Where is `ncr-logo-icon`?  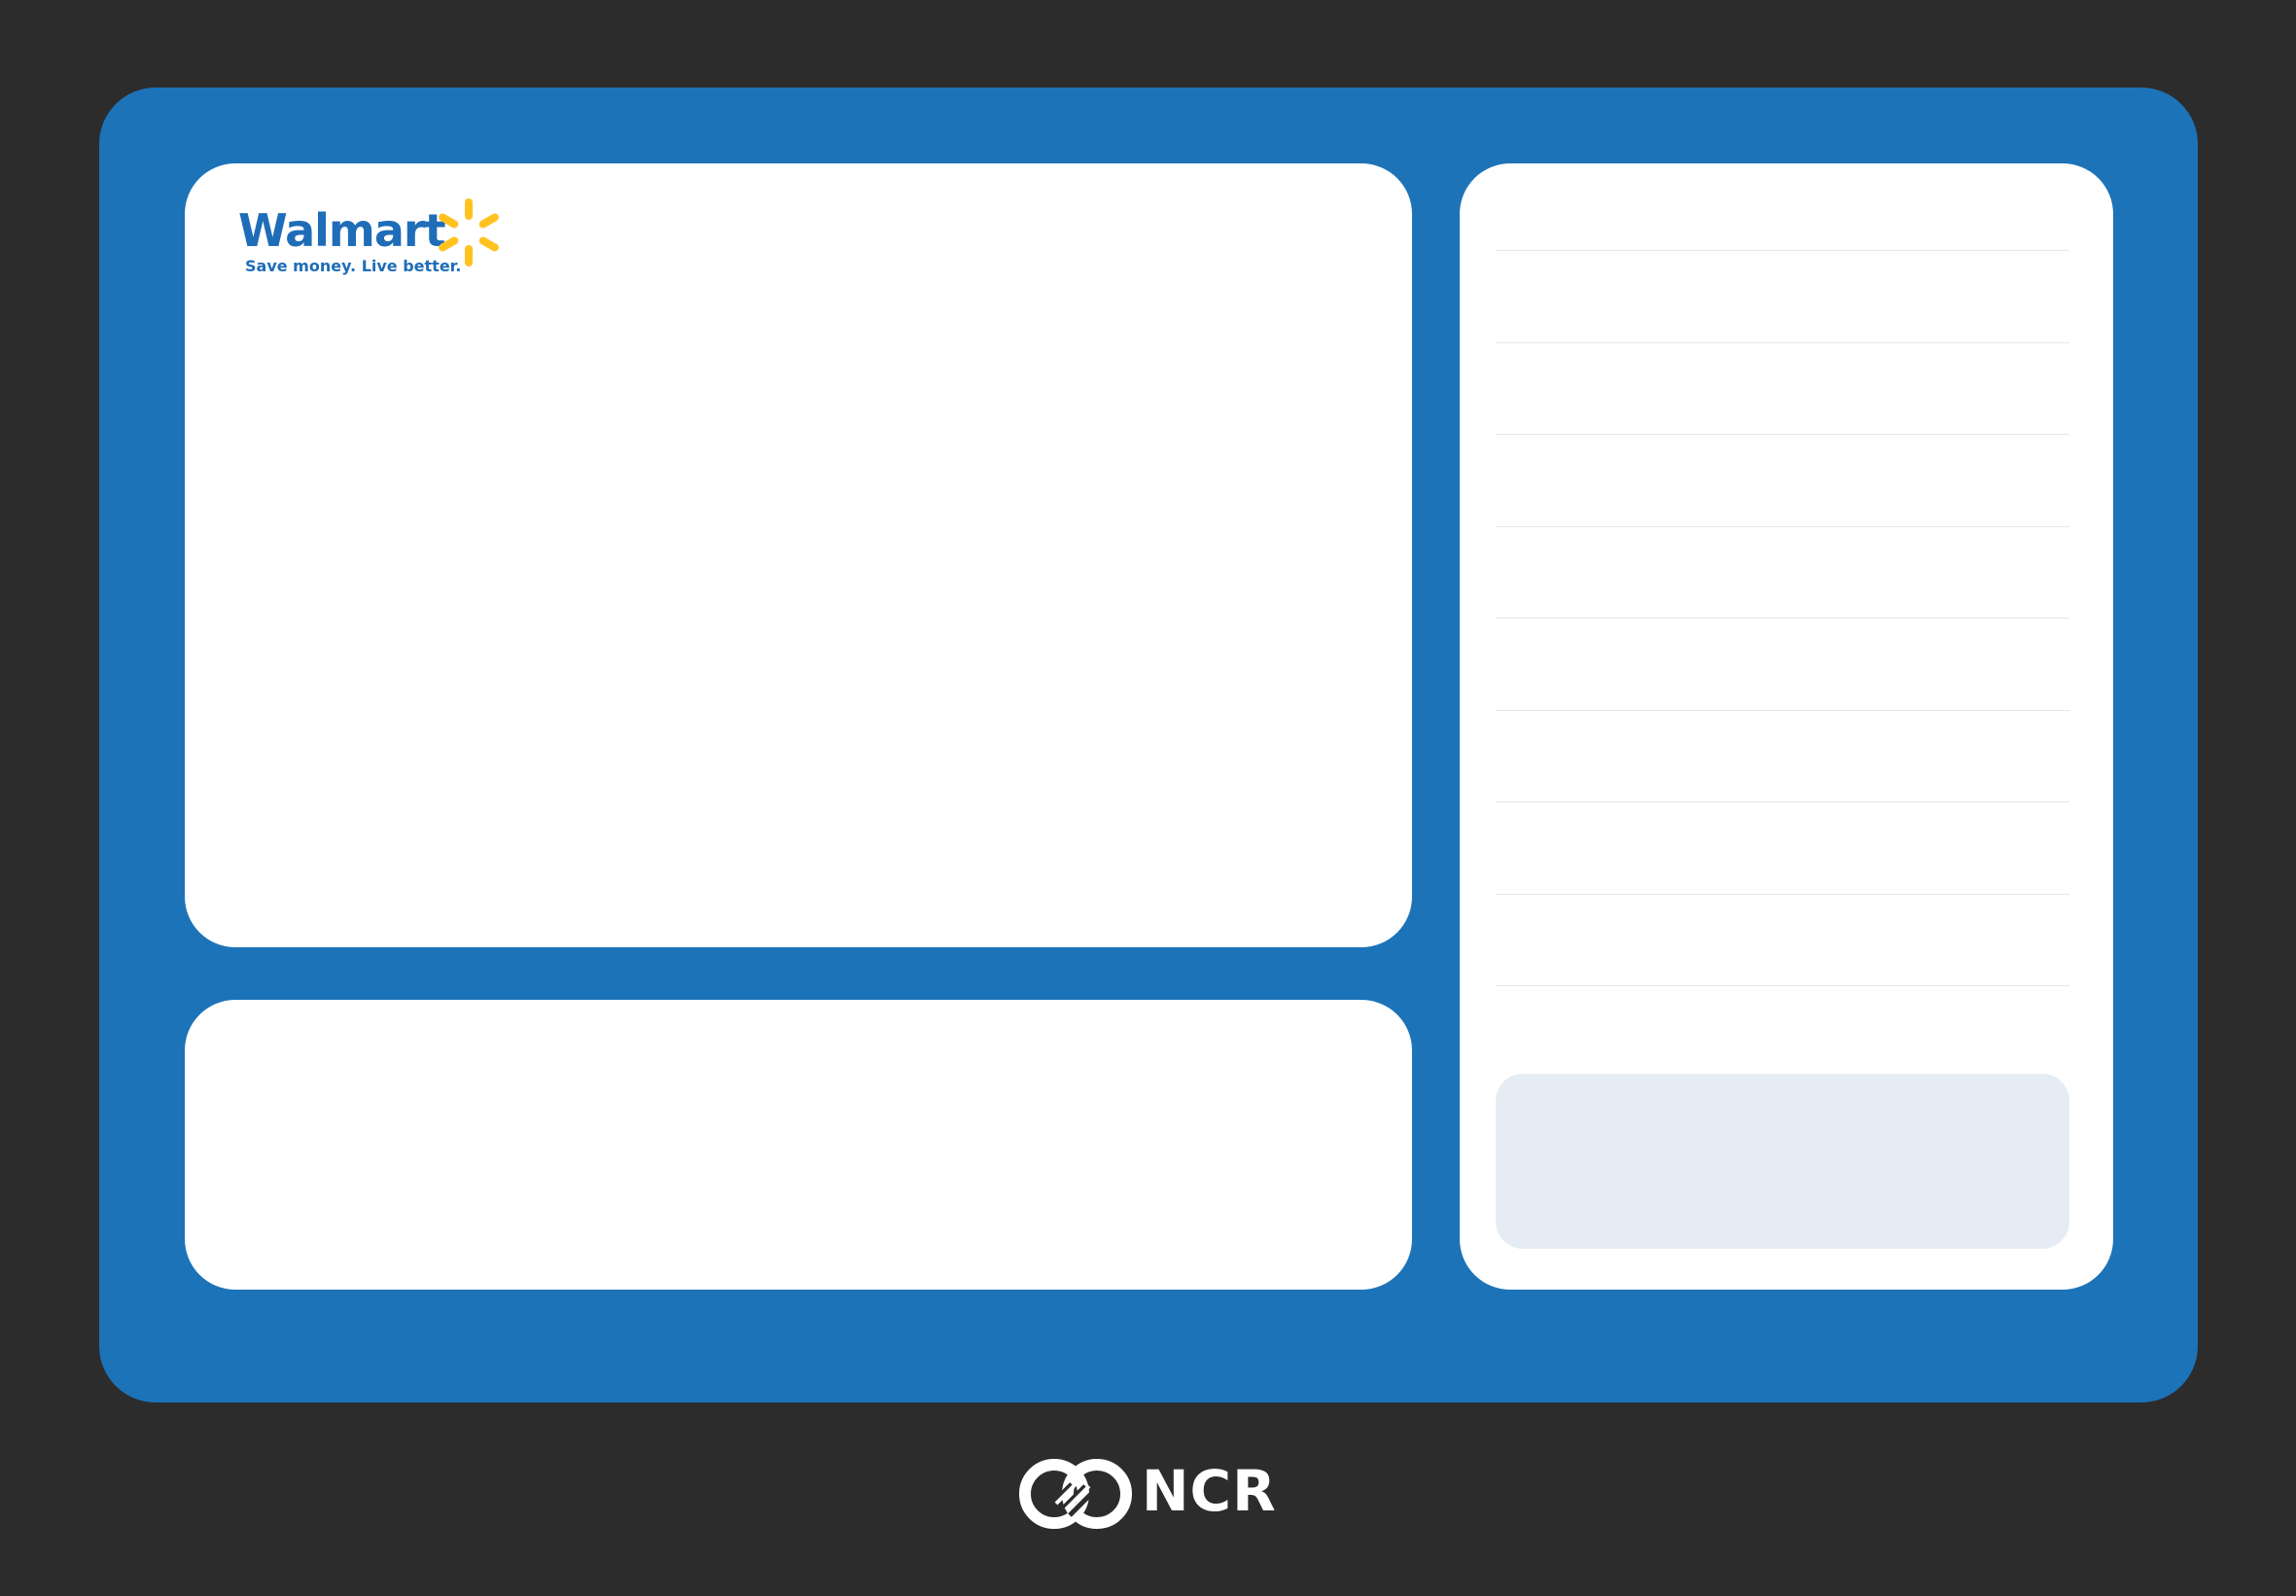
ncr-logo-icon is located at coordinates (1076, 1494).